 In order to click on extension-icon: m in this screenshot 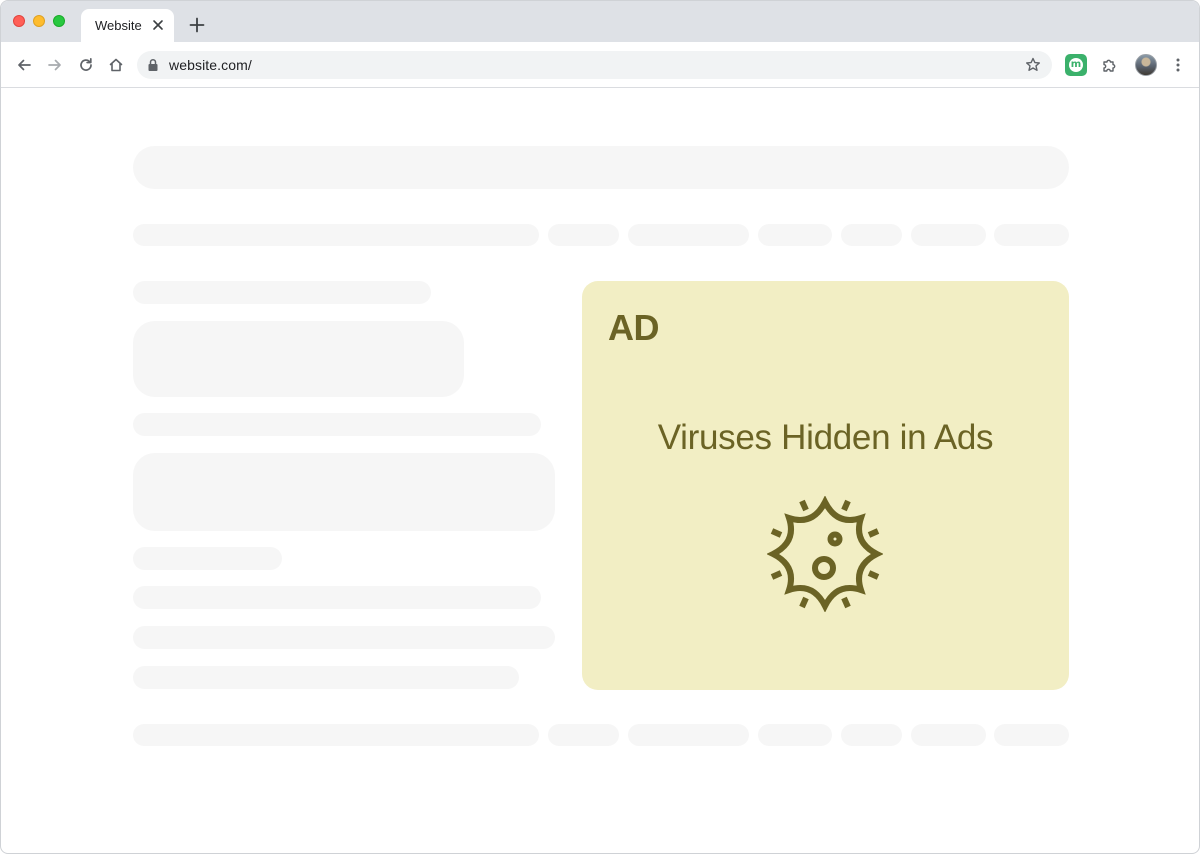, I will do `click(1076, 65)`.